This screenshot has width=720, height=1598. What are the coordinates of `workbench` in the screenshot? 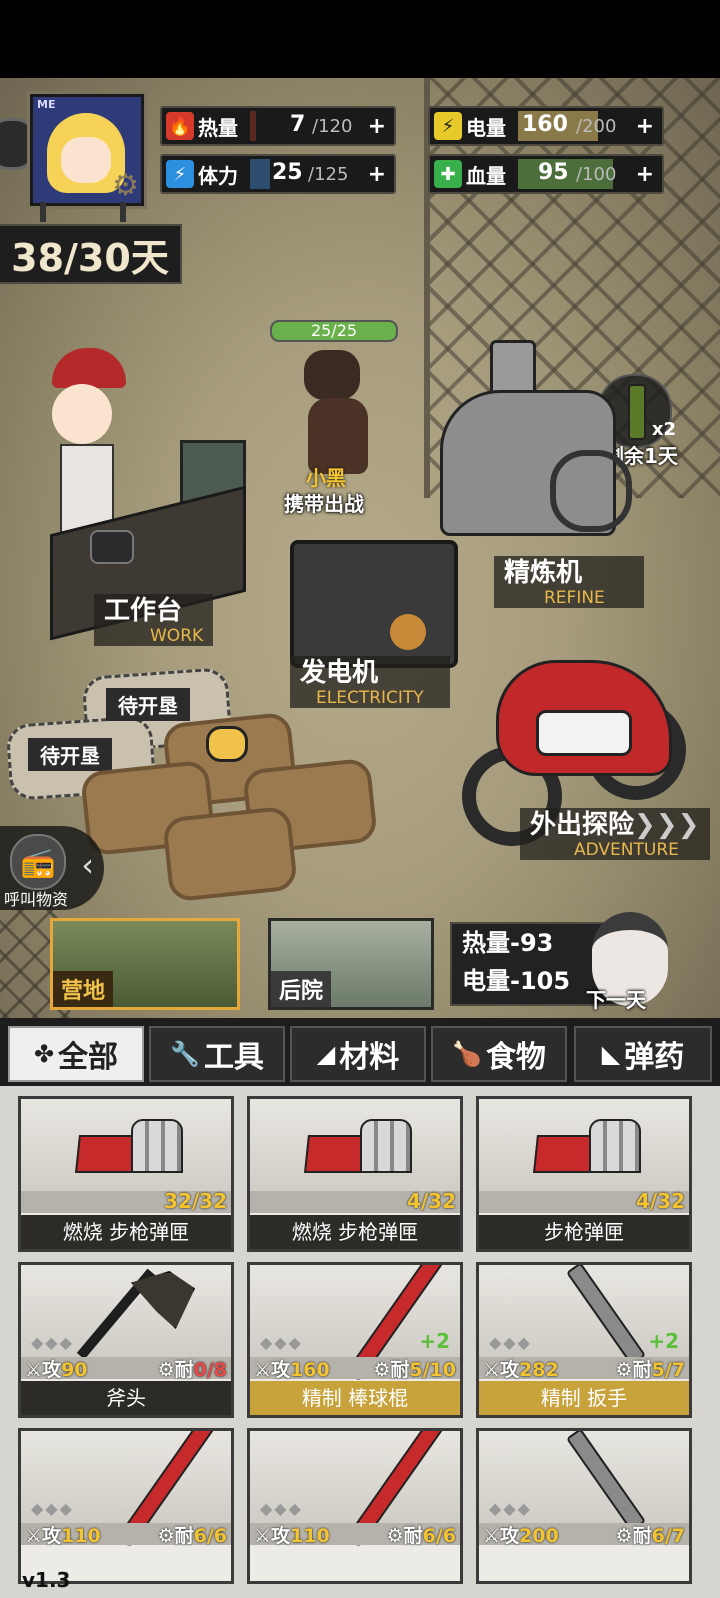 It's located at (150, 540).